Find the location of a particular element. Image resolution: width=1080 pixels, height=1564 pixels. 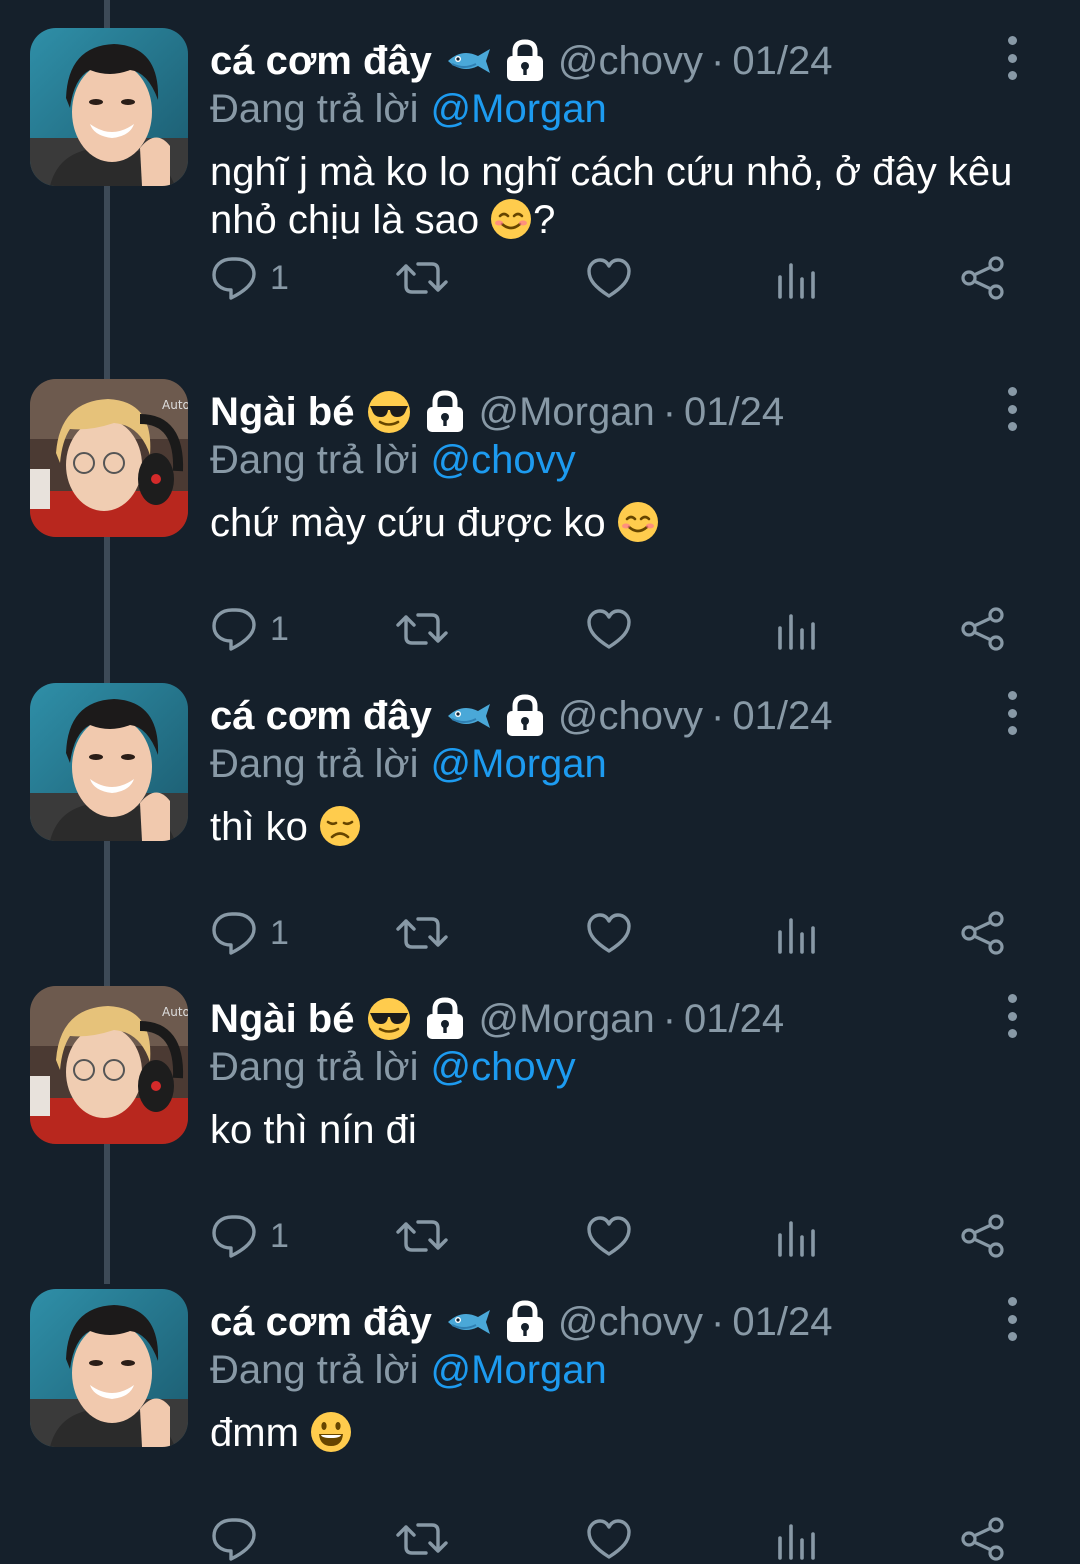

tweet-text: chứ mày cứu được ko is located at coordinates (630, 527).